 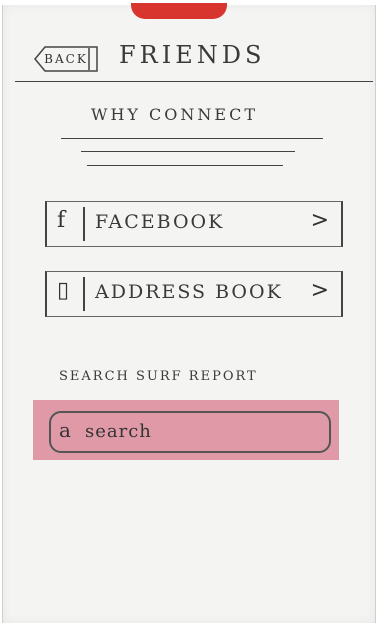 I want to click on section-heading: WHY CONNECT, so click(x=174, y=114).